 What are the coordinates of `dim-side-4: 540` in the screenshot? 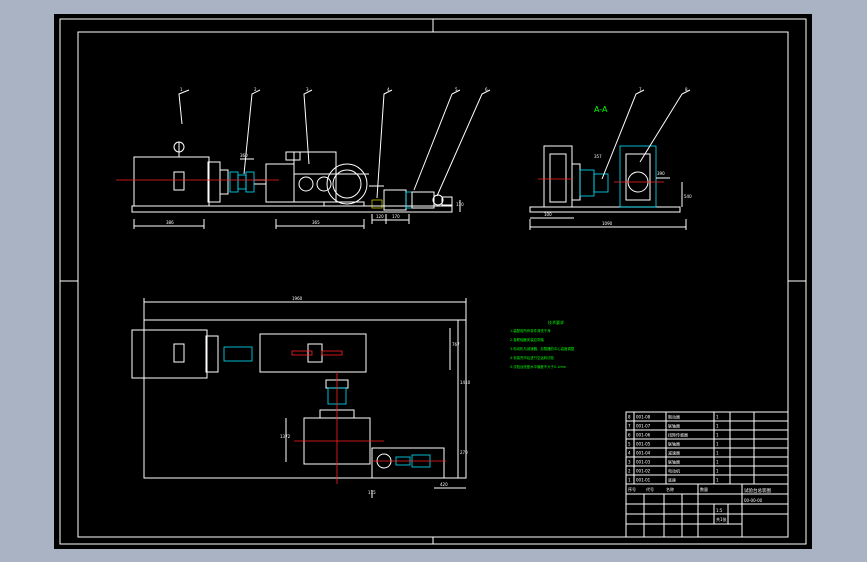 It's located at (688, 196).